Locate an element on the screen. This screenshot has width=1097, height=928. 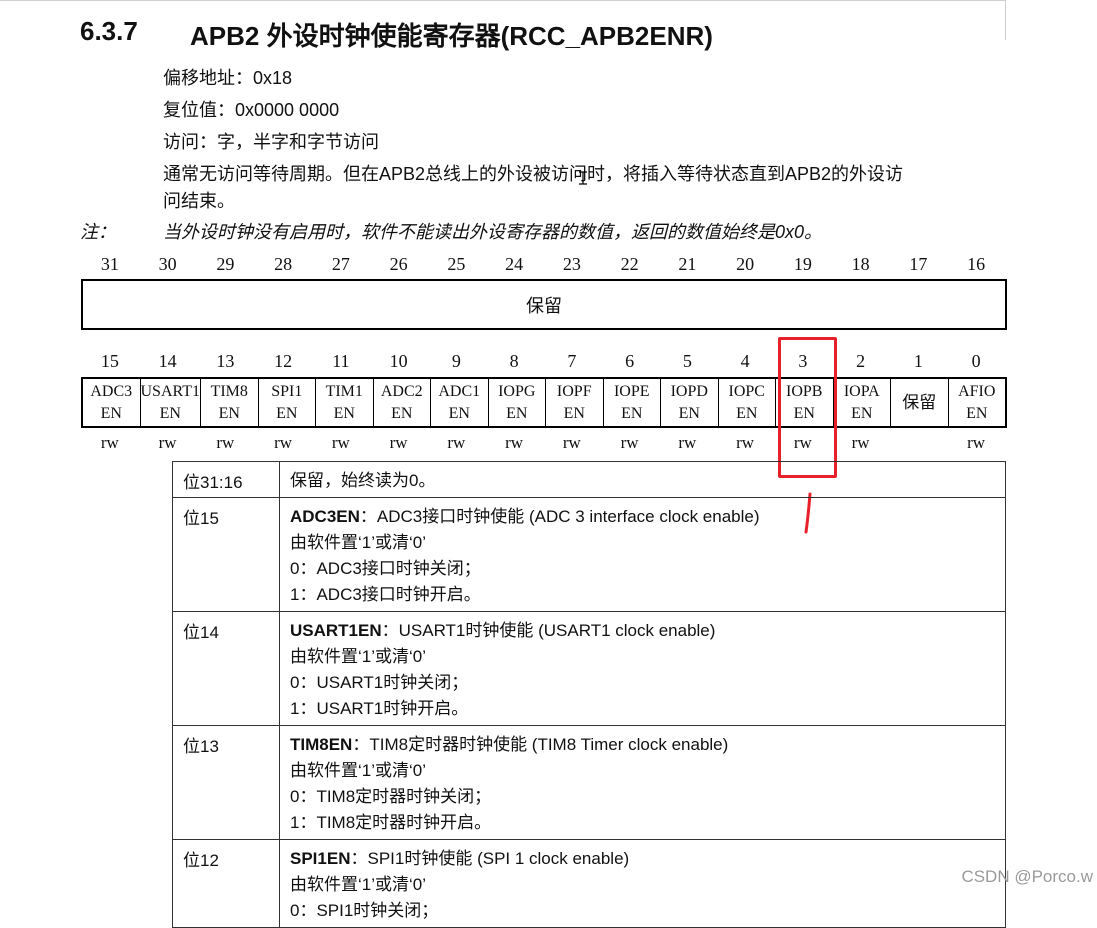
offset-address: 偏移地址：0x18 is located at coordinates (228, 78).